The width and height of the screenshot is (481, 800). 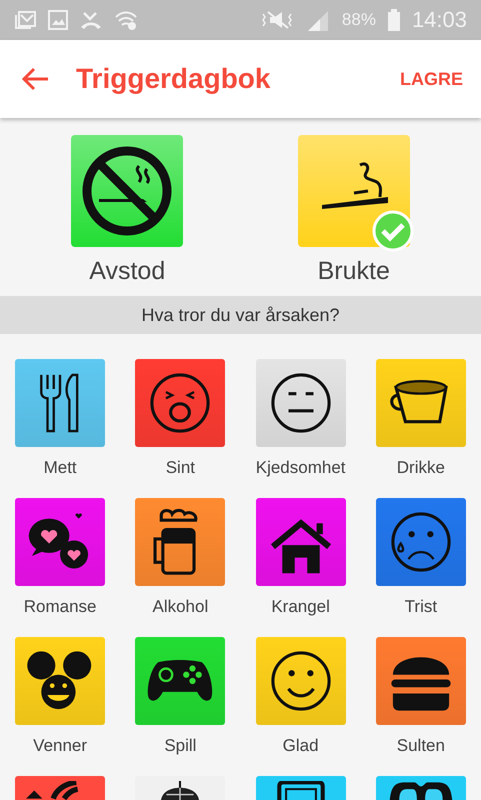 I want to click on trigger-label: Kjedsomhet, so click(x=301, y=468).